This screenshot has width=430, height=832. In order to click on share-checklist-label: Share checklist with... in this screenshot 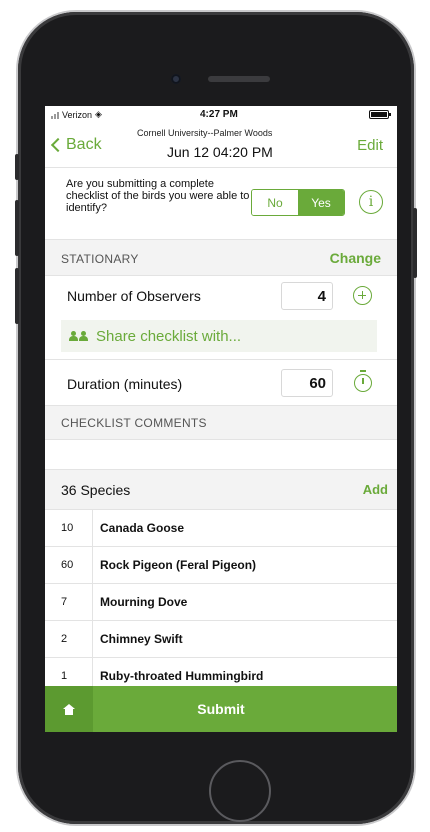, I will do `click(169, 336)`.